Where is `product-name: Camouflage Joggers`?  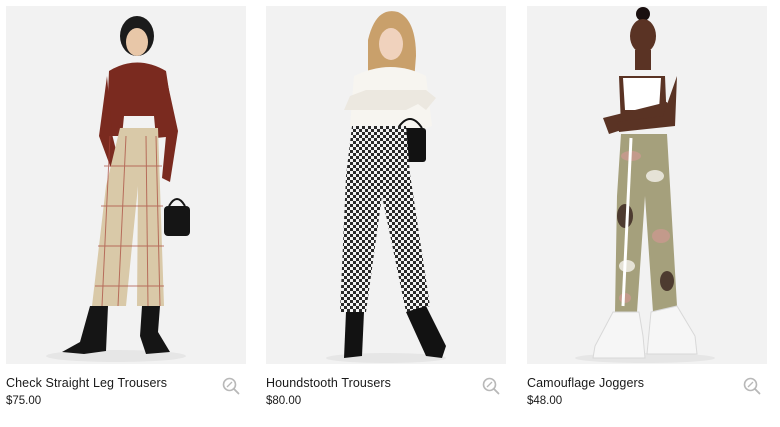 product-name: Camouflage Joggers is located at coordinates (585, 383).